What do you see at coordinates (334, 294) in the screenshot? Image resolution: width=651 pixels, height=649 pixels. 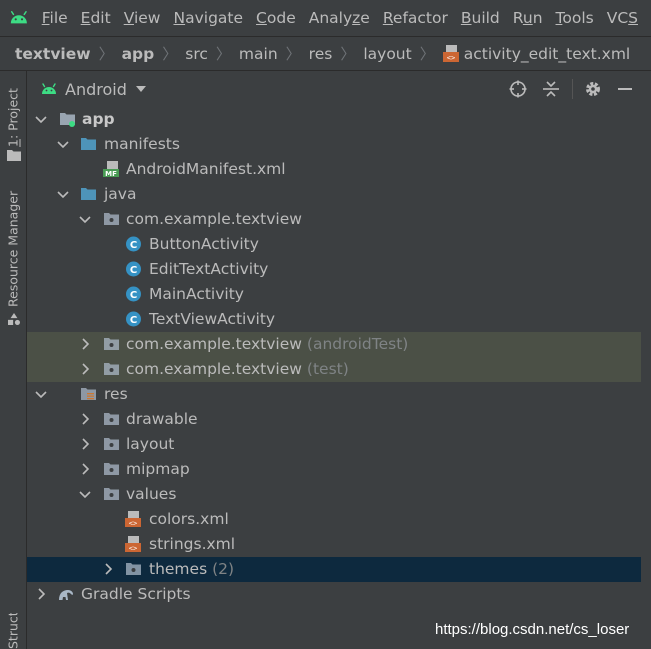 I see `tree-row: C MainActivity` at bounding box center [334, 294].